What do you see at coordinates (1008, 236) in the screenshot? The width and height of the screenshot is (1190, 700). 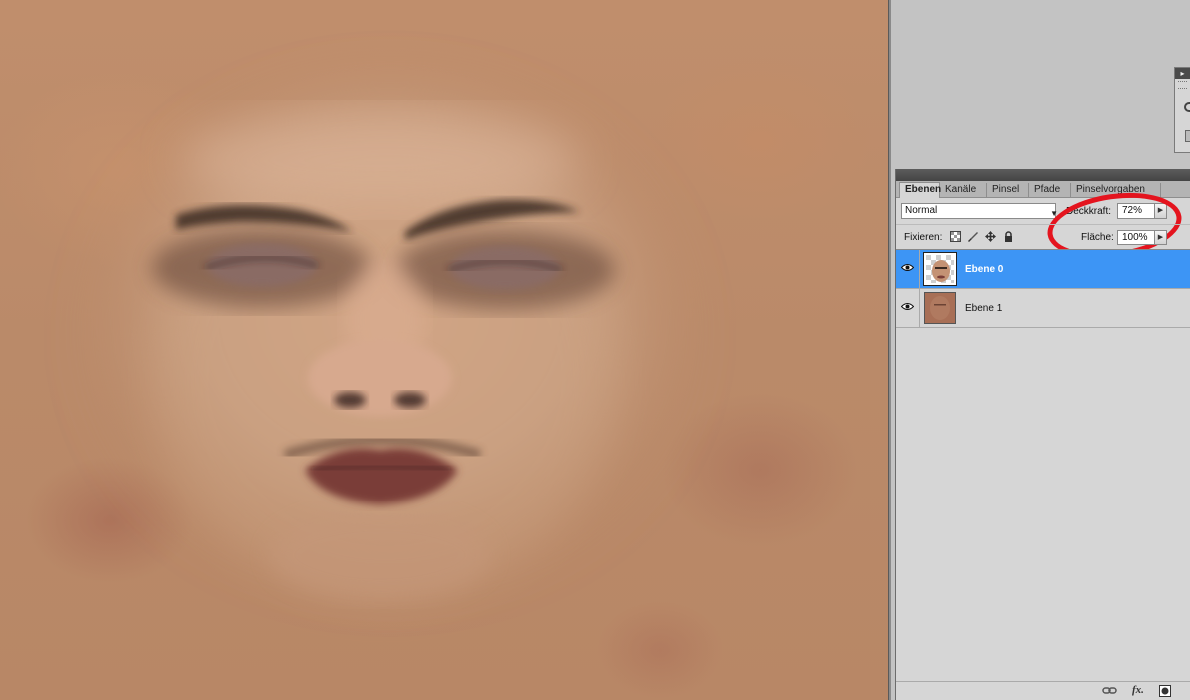 I see `lock-all-icon` at bounding box center [1008, 236].